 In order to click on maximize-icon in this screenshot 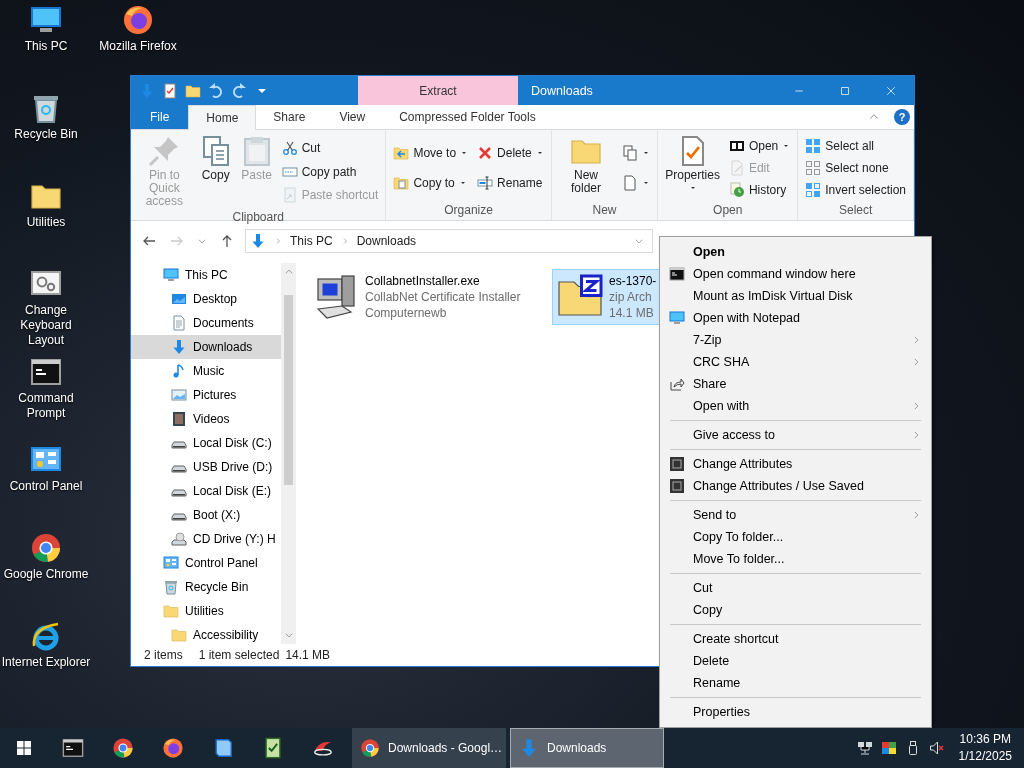, I will do `click(845, 90)`.